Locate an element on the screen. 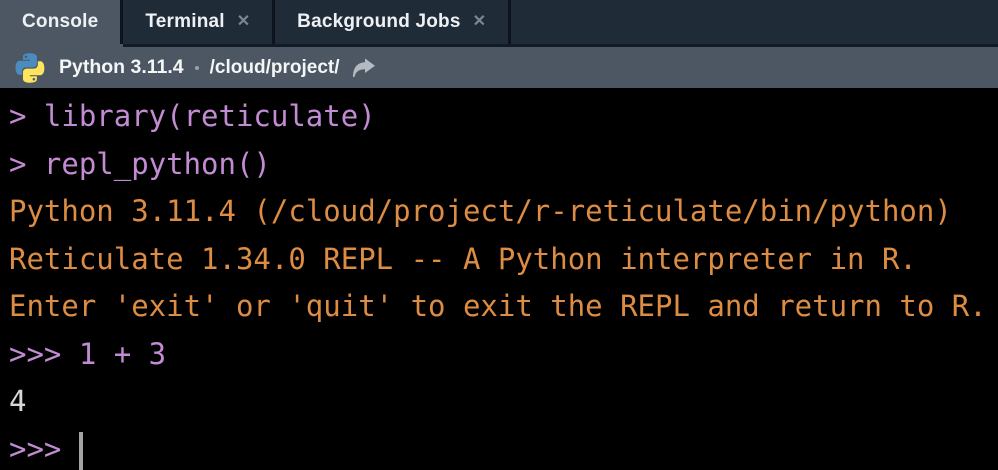 The width and height of the screenshot is (998, 470). tab-bar-filler is located at coordinates (754, 22).